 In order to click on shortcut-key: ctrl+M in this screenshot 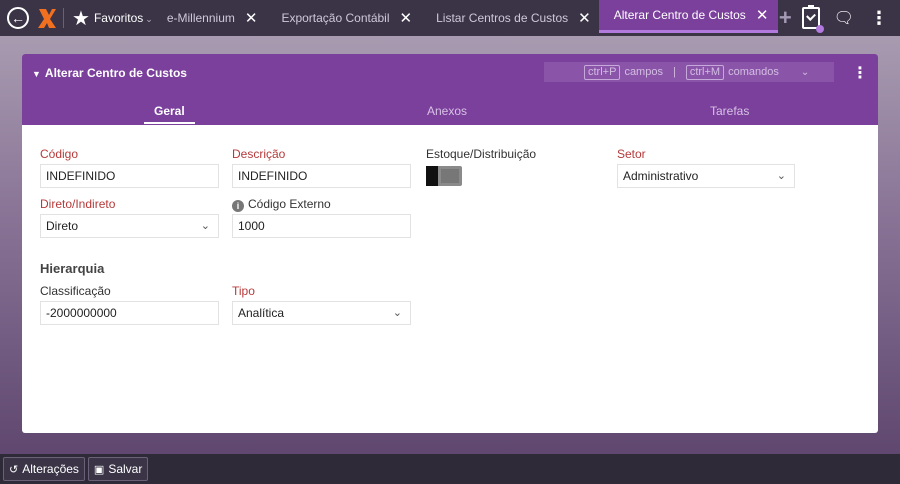, I will do `click(705, 72)`.